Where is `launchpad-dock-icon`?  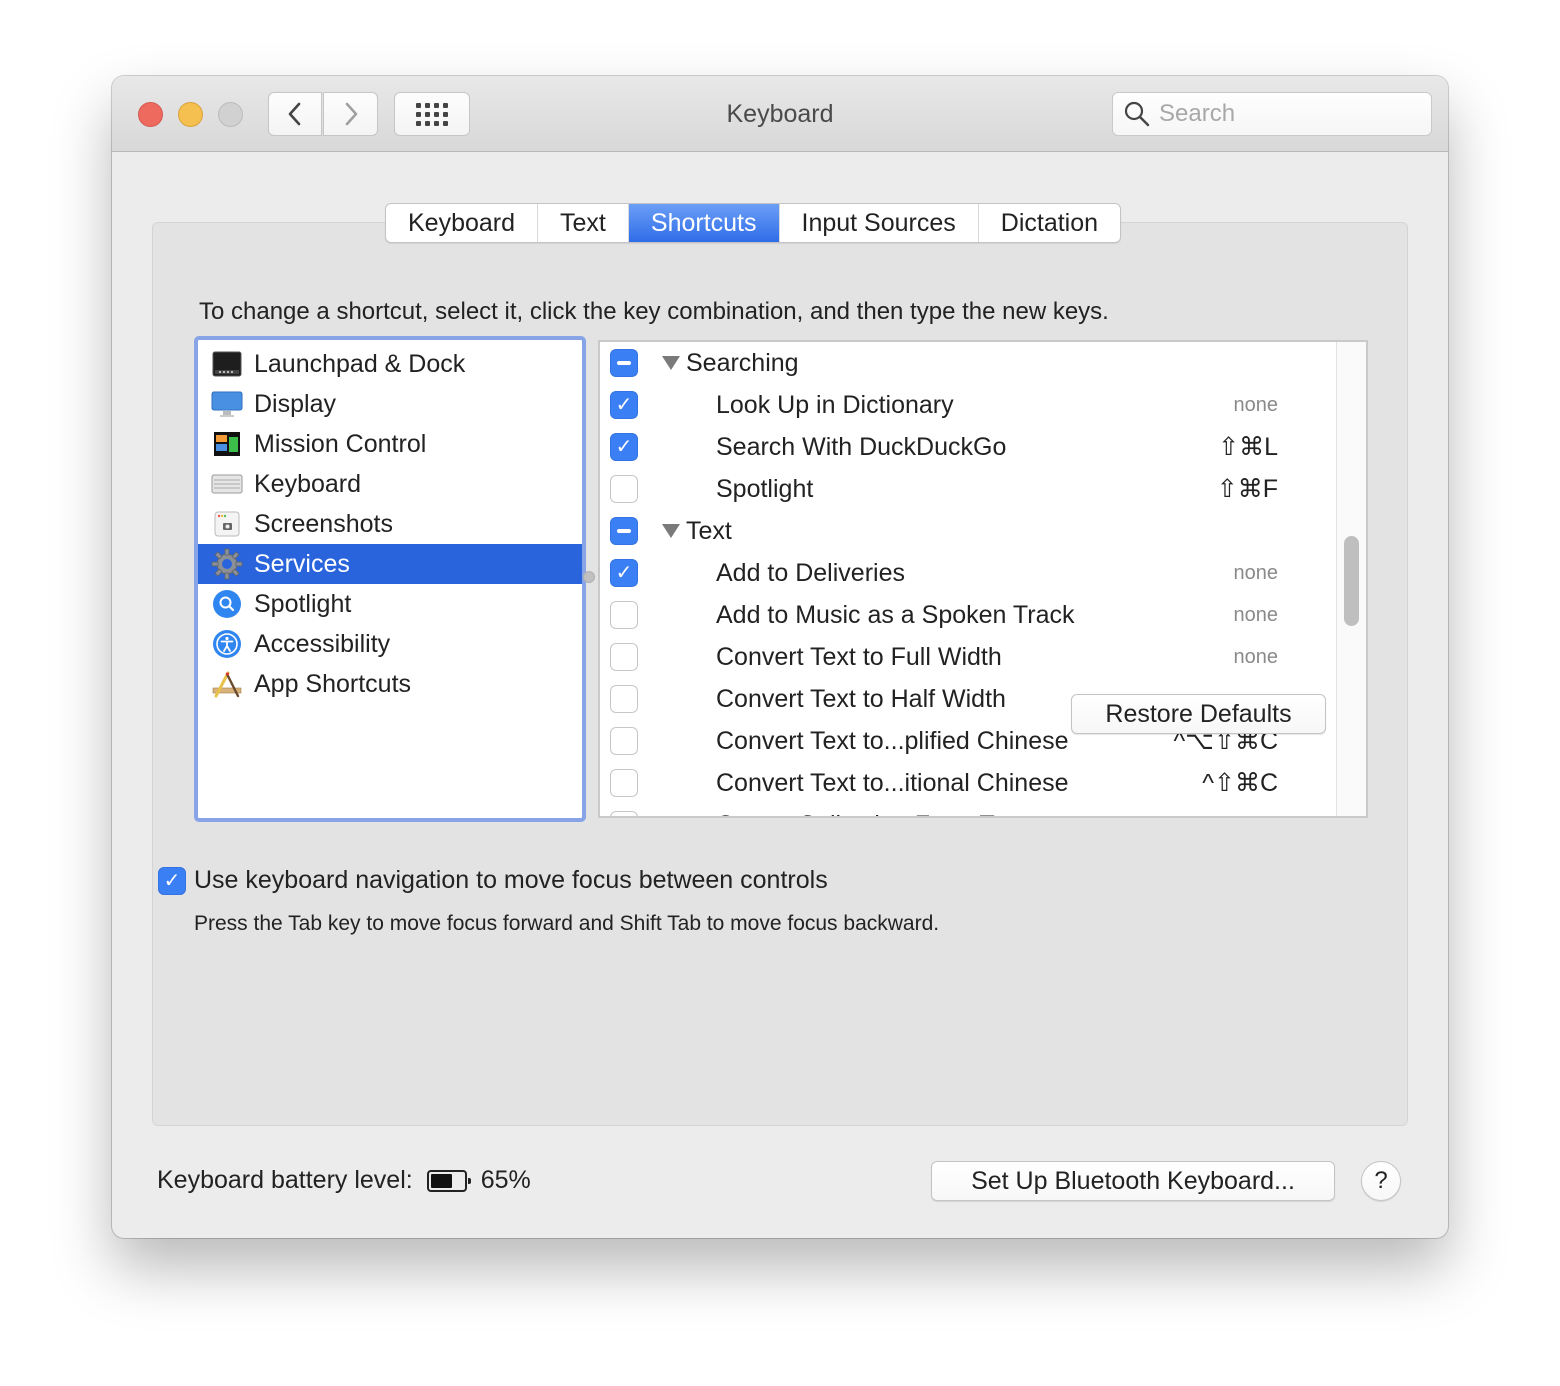 launchpad-dock-icon is located at coordinates (227, 364).